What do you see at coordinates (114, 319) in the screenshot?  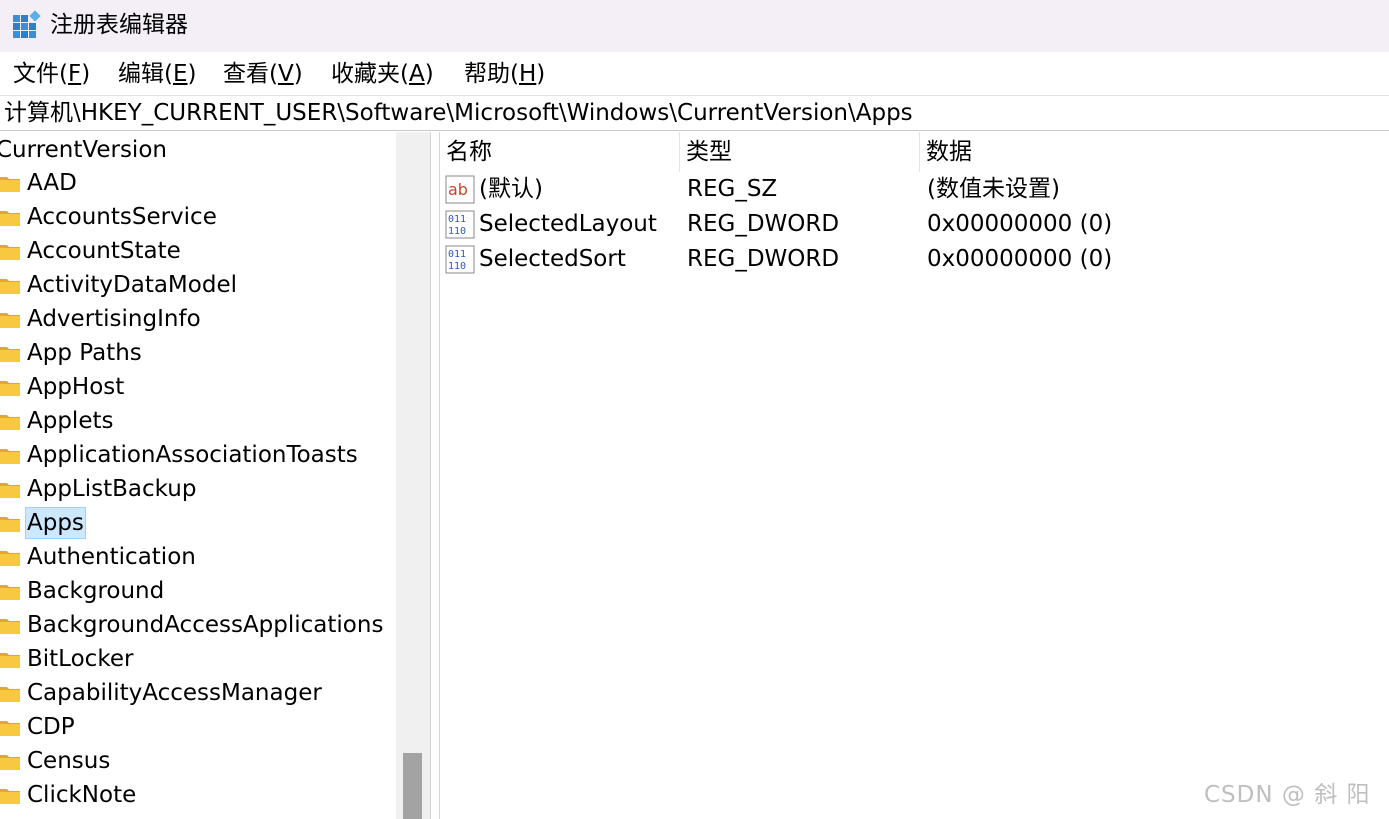 I see `tree-item-label: AdvertisingInfo` at bounding box center [114, 319].